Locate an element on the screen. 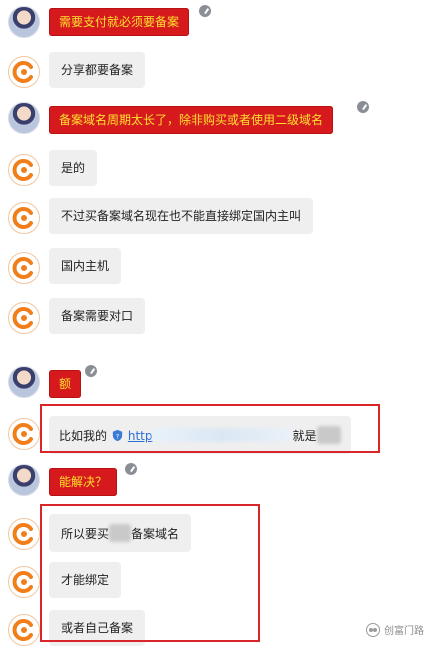  message-text: 需要支付就必须要备案 is located at coordinates (119, 22).